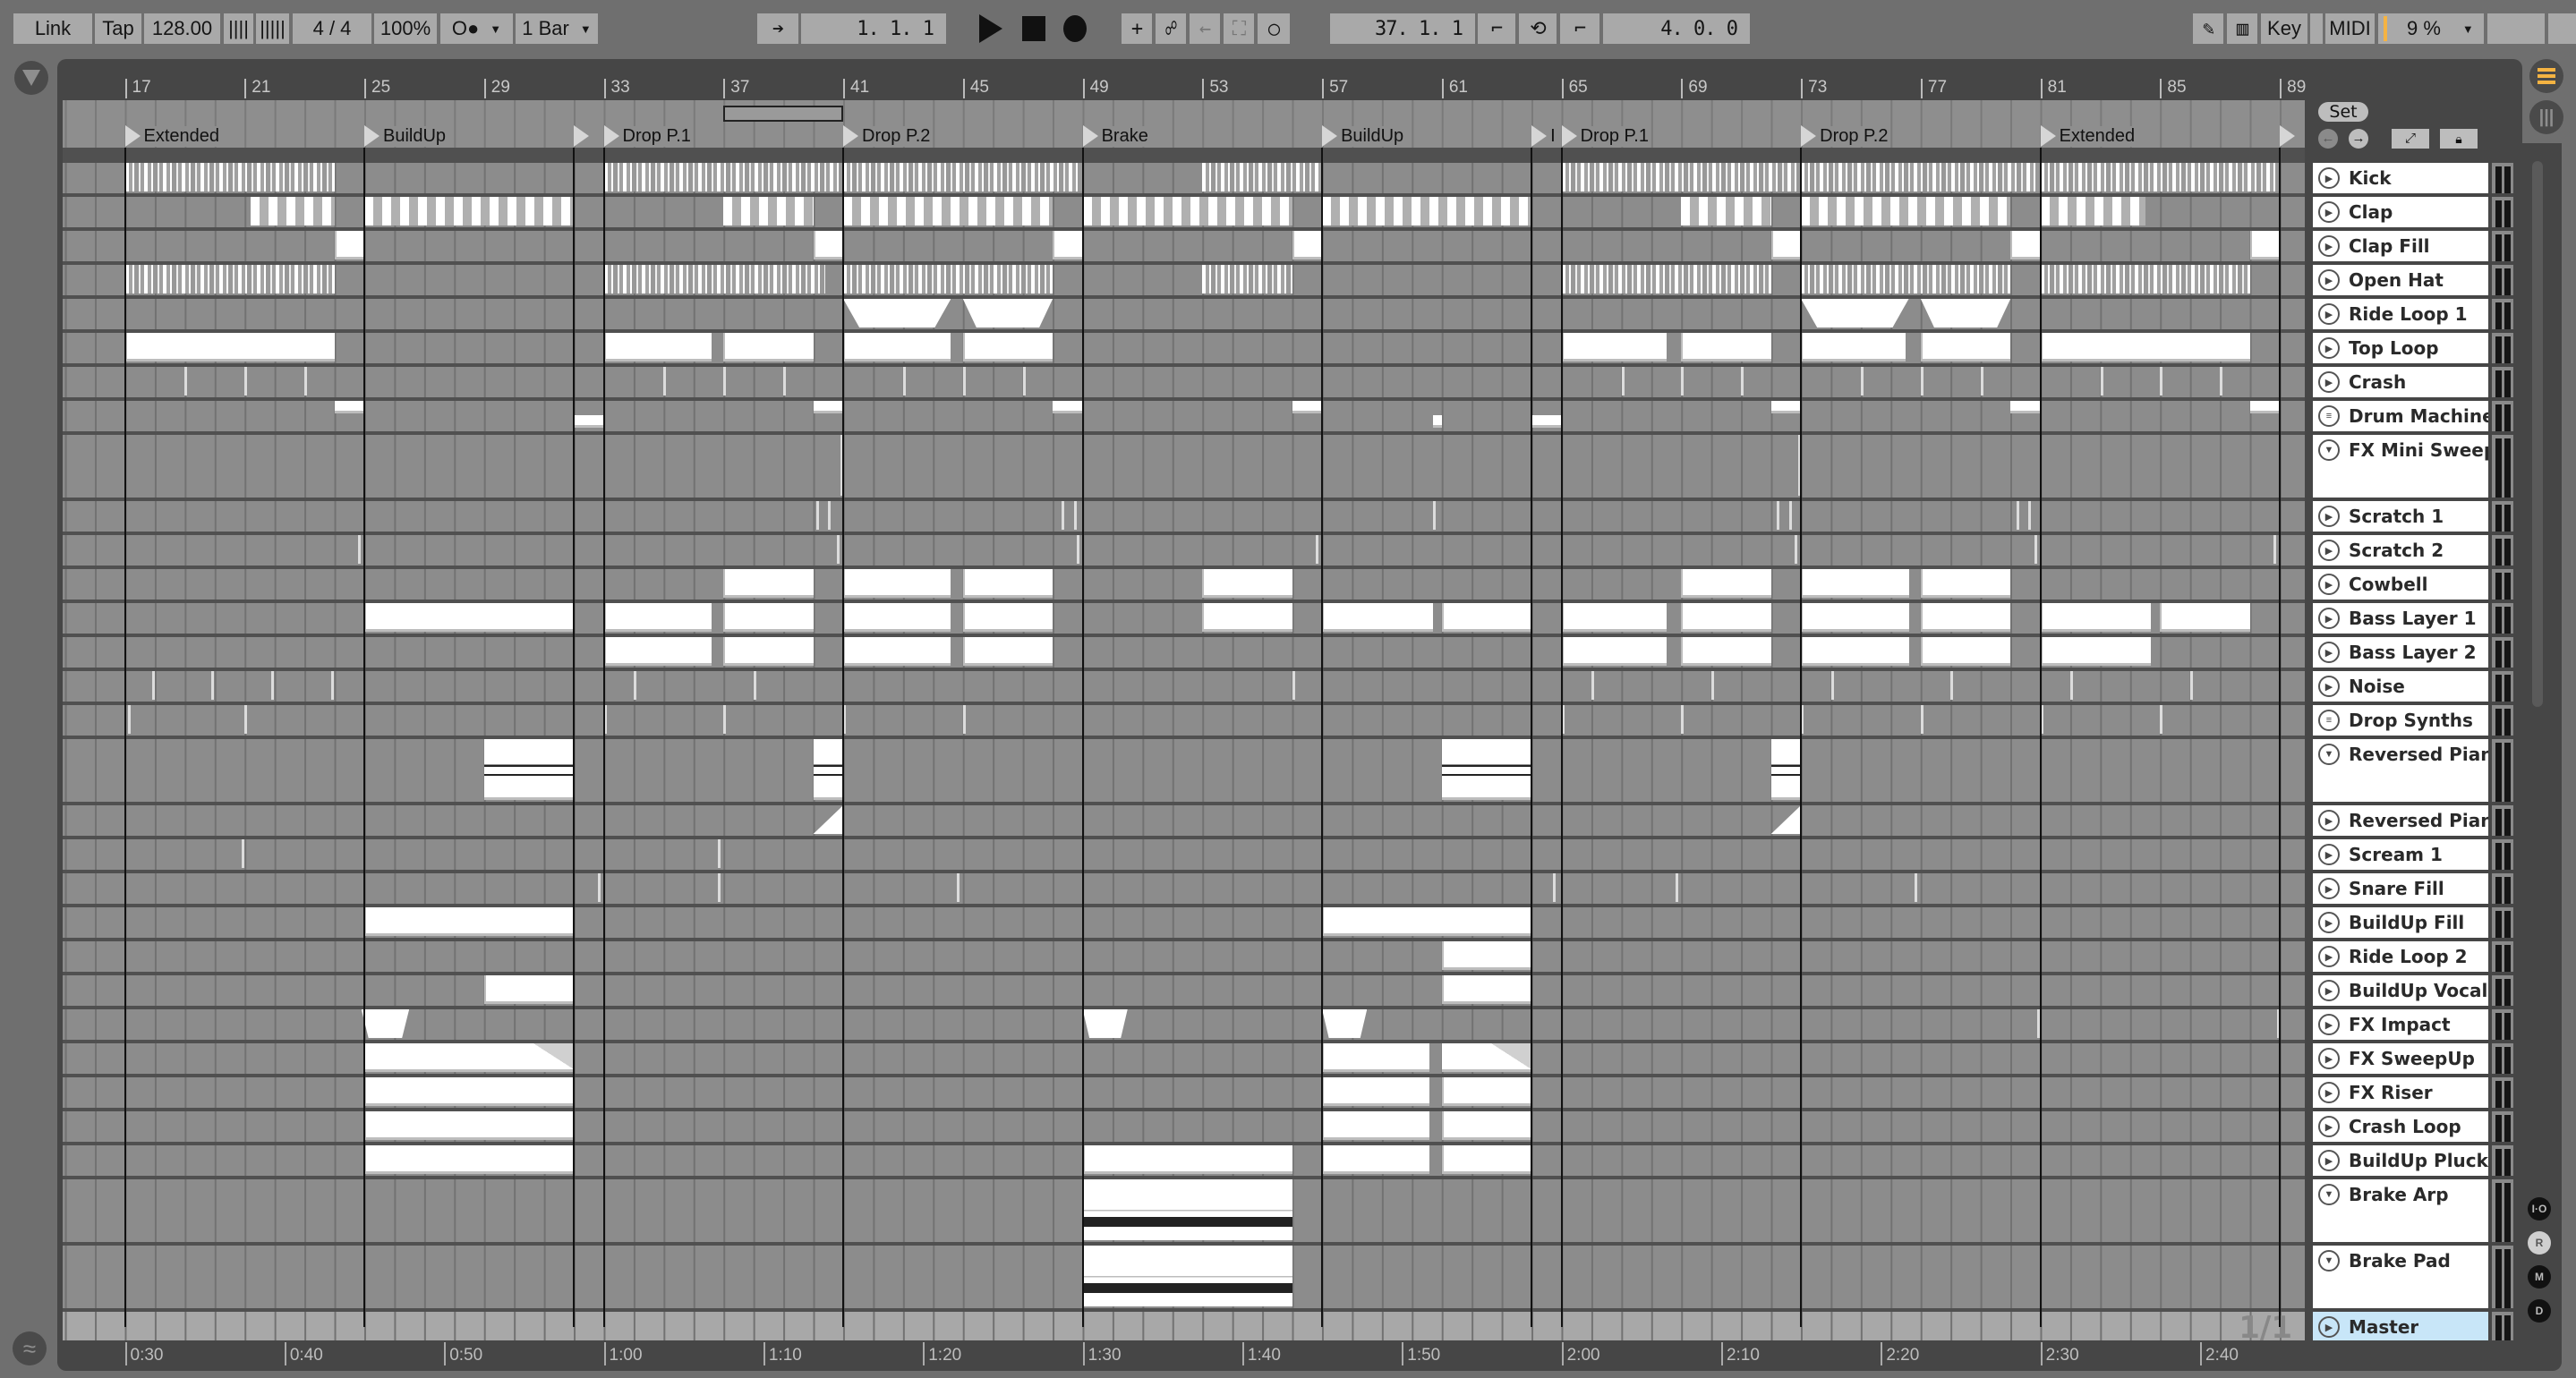  What do you see at coordinates (2414, 887) in the screenshot?
I see `track-header: ▶ Snare Fill` at bounding box center [2414, 887].